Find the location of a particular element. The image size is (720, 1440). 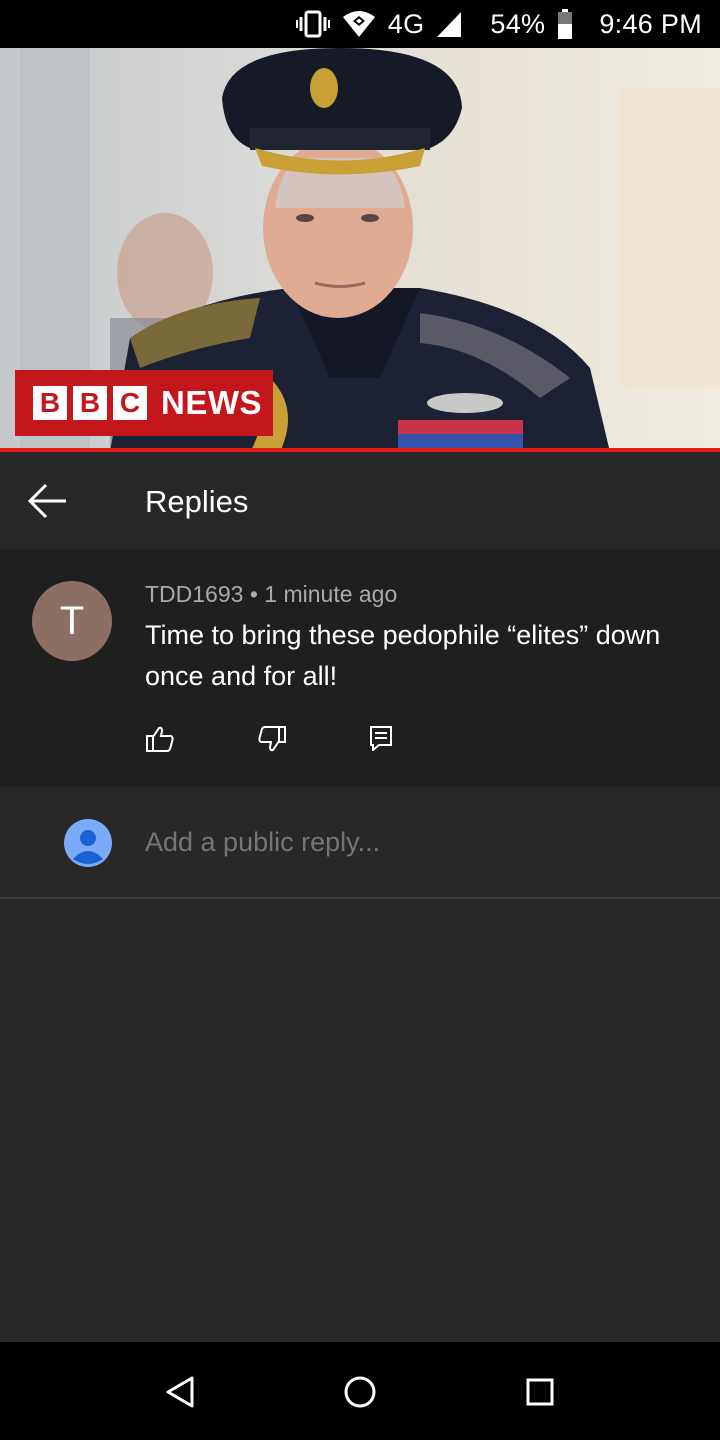

like-icon is located at coordinates (160, 739).